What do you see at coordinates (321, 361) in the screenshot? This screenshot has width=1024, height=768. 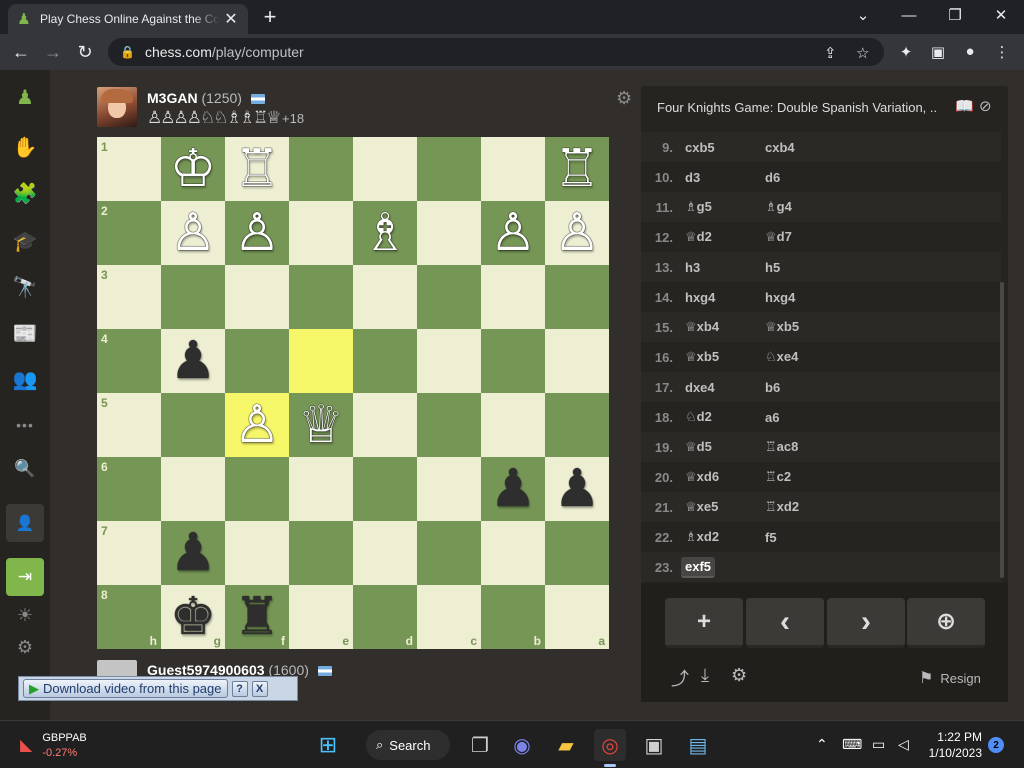 I see `square-e4` at bounding box center [321, 361].